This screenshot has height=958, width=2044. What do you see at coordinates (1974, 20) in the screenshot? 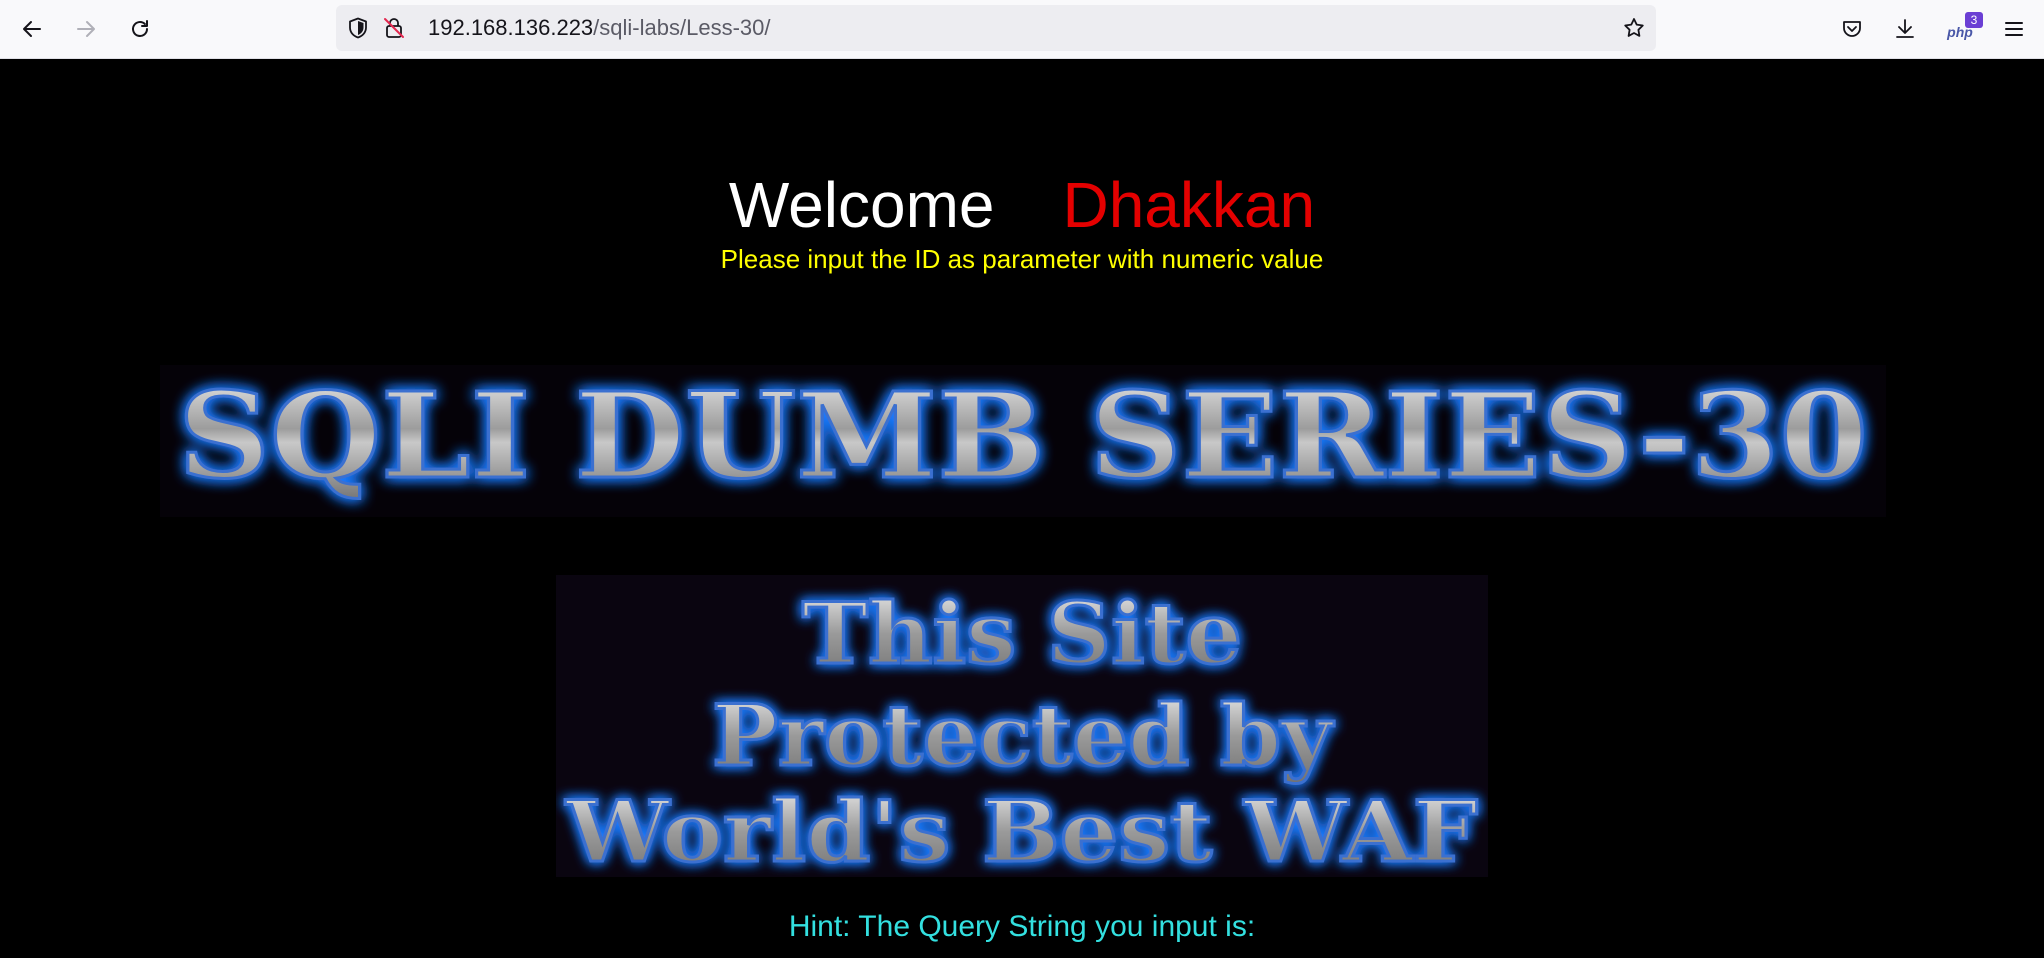
I see `extension-badge: 3` at bounding box center [1974, 20].